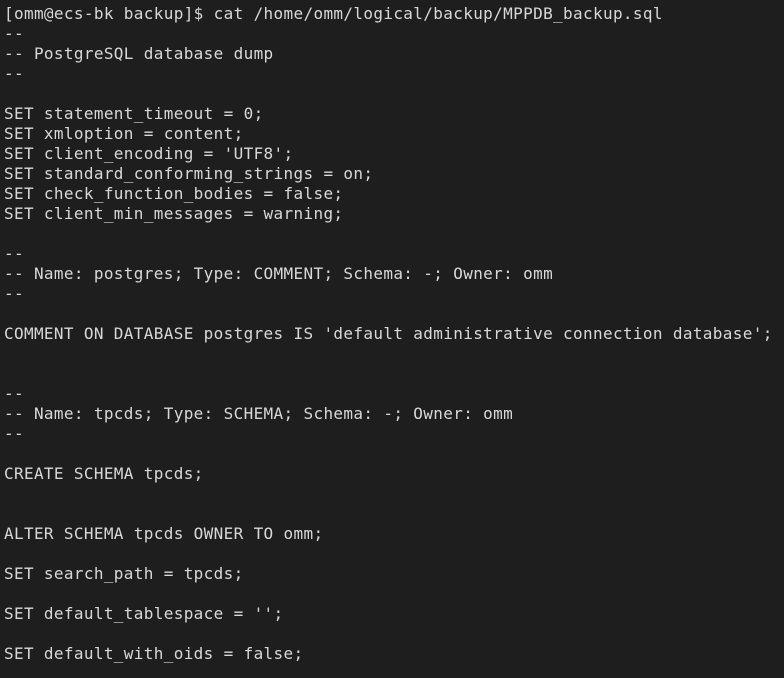  What do you see at coordinates (154, 653) in the screenshot?
I see `terminal-line: SET default_with_oids = false;` at bounding box center [154, 653].